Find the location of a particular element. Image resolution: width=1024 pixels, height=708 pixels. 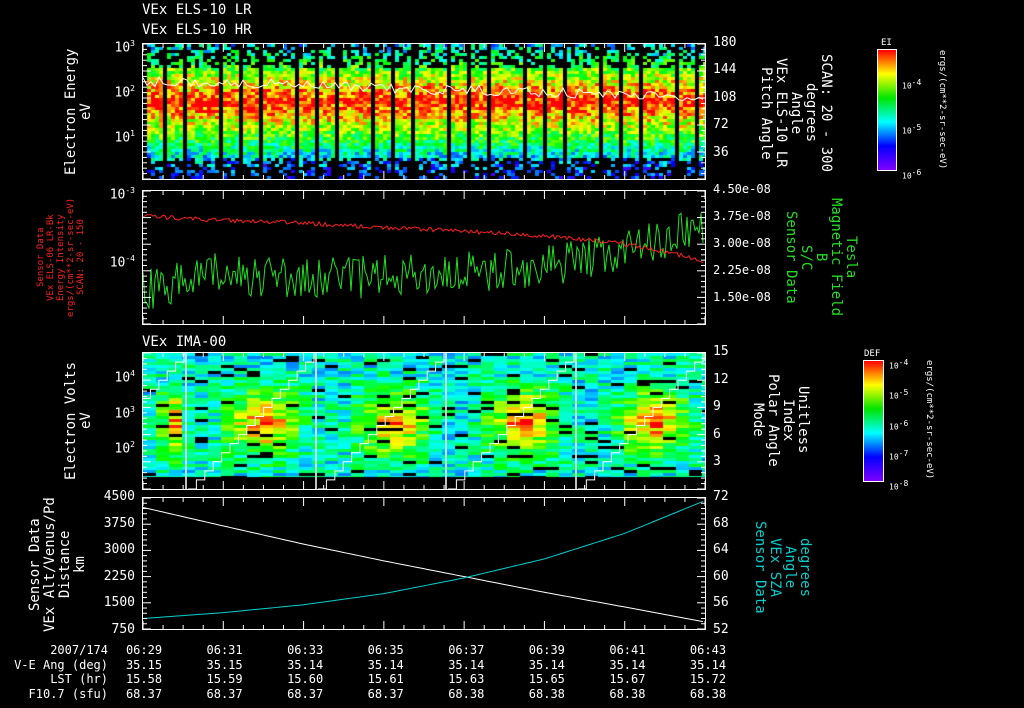

ei-colorbar is located at coordinates (887, 110).